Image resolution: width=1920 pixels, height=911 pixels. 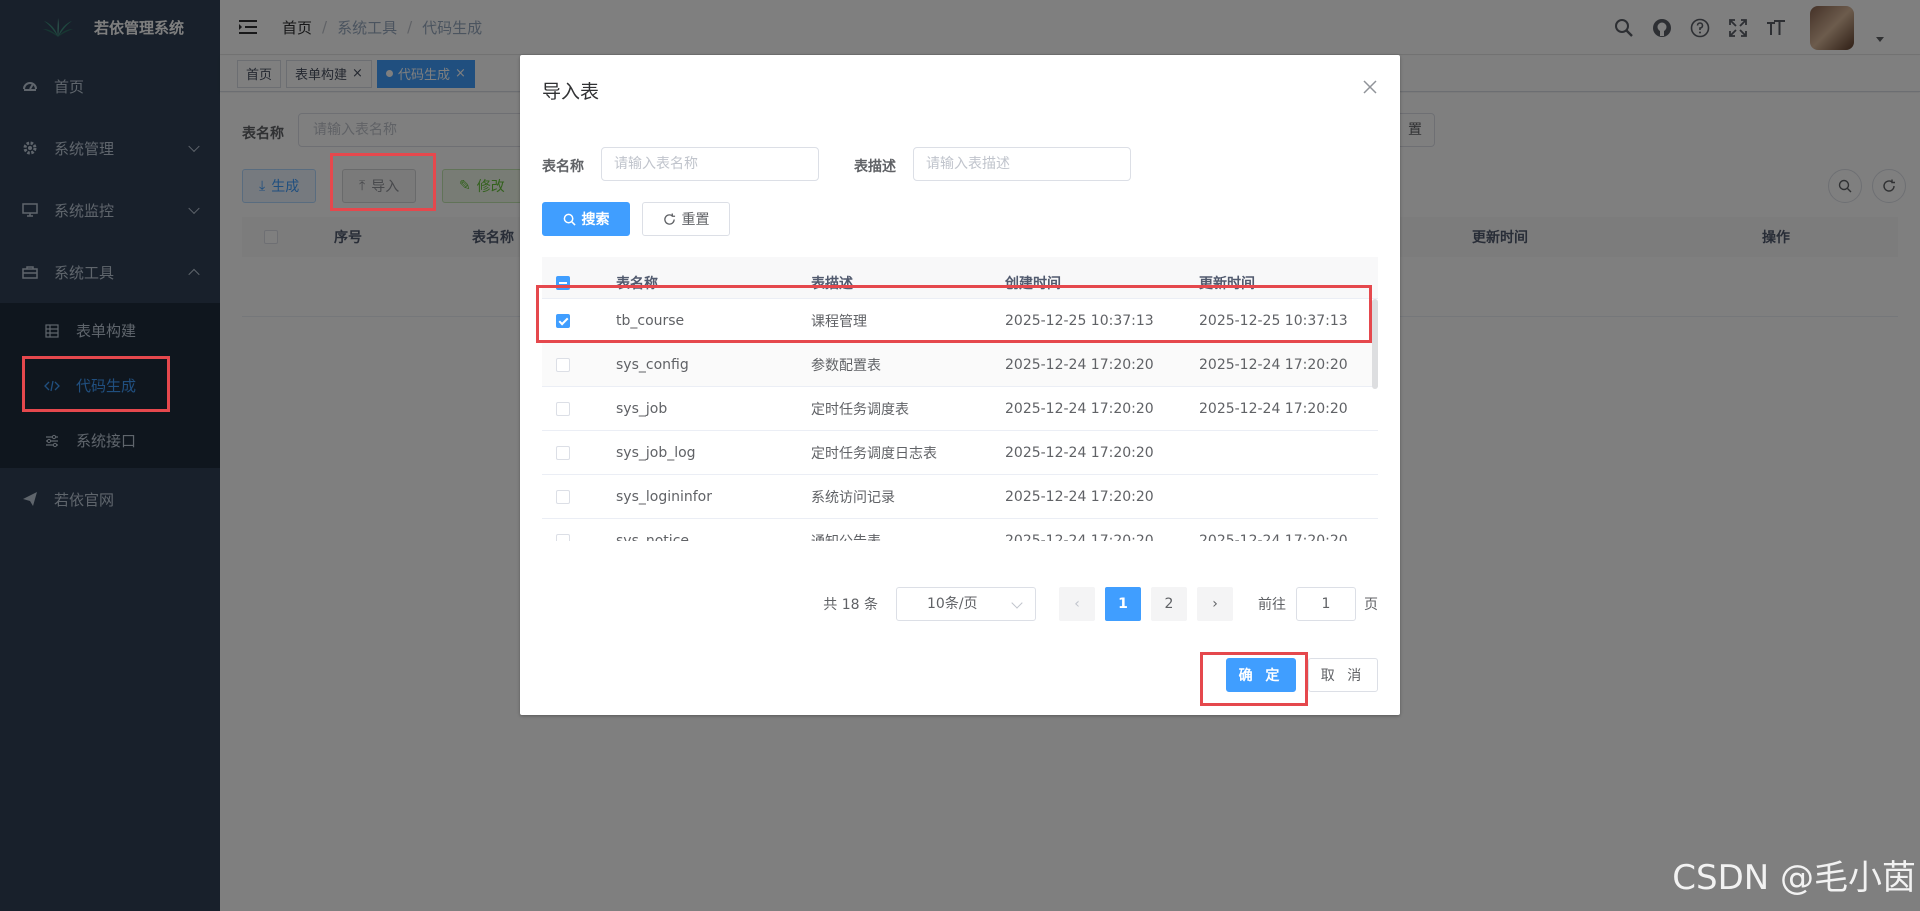 I want to click on cell-table-desc: 定时任务调度表, so click(x=860, y=409).